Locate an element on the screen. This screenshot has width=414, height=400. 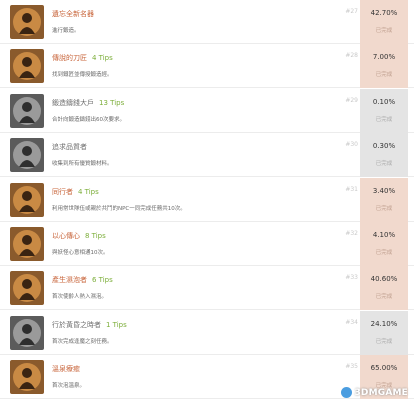
completion-cell: 4.10% 已完成 is located at coordinates (384, 244).